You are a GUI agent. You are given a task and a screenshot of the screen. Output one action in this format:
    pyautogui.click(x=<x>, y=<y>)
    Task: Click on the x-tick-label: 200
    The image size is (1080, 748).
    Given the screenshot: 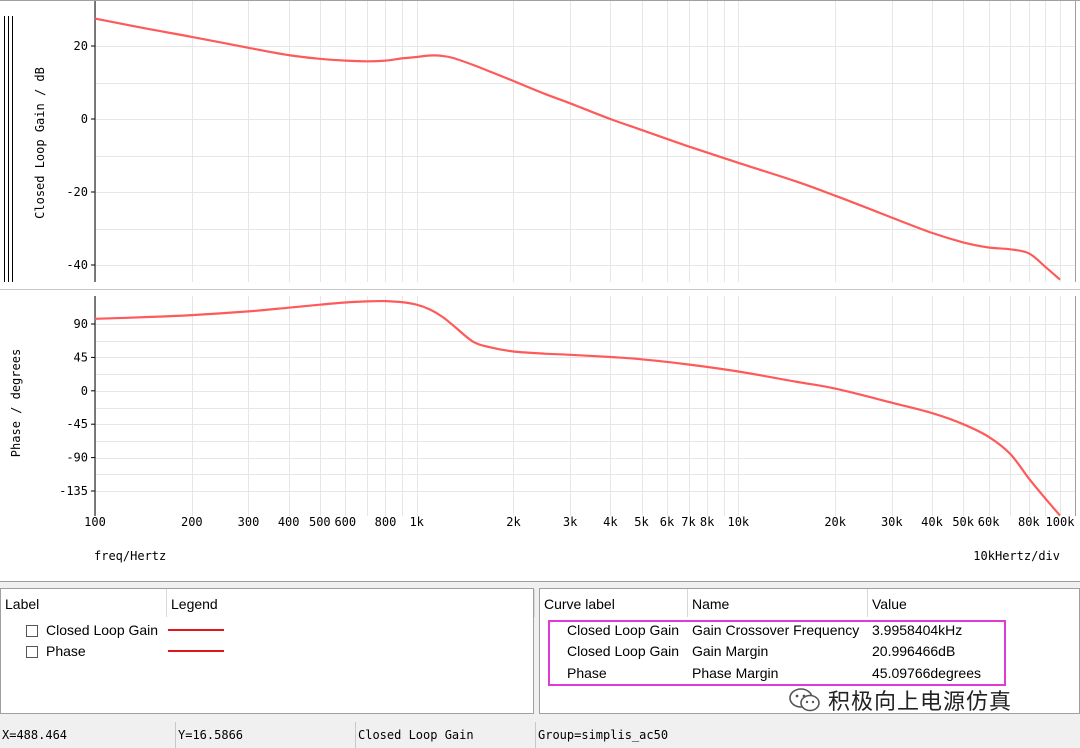 What is the action you would take?
    pyautogui.click(x=192, y=522)
    